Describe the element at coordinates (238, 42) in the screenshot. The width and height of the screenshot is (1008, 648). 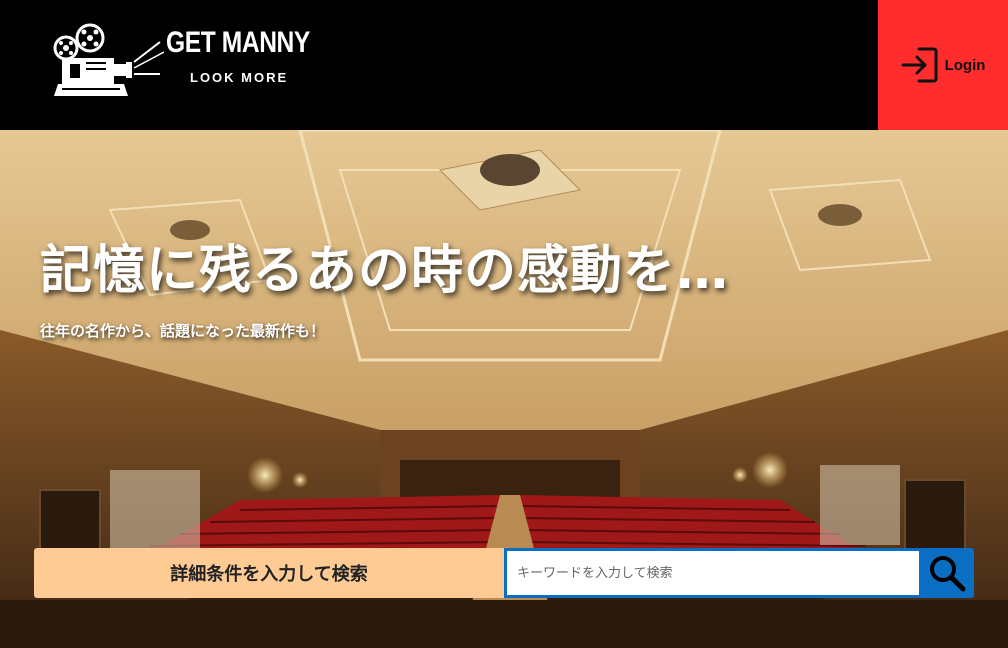
I see `logo-title: GET MANNY` at that location.